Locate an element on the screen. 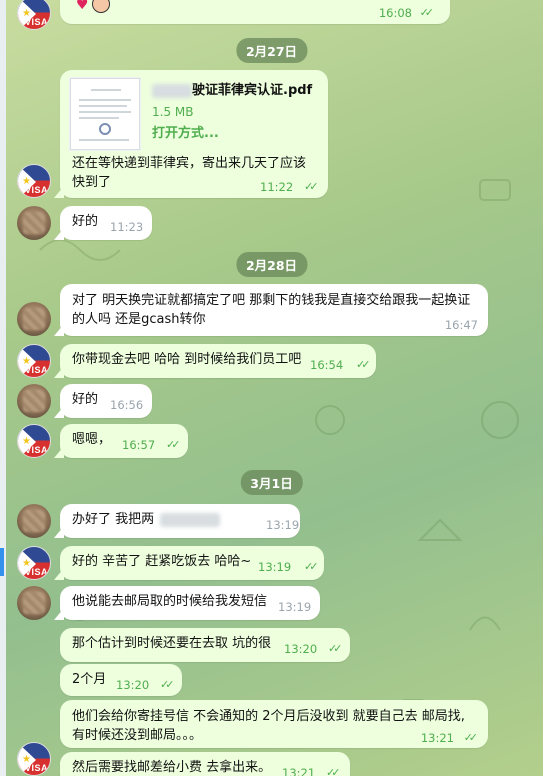 The width and height of the screenshot is (543, 776). scroll-accent is located at coordinates (2, 562).